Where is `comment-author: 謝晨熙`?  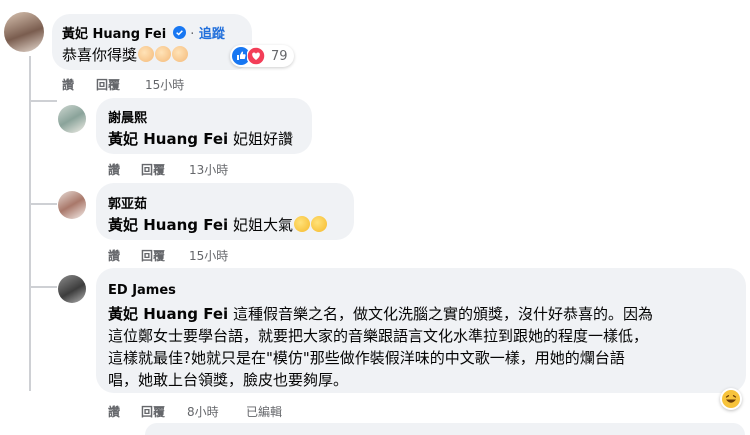 comment-author: 謝晨熙 is located at coordinates (127, 116).